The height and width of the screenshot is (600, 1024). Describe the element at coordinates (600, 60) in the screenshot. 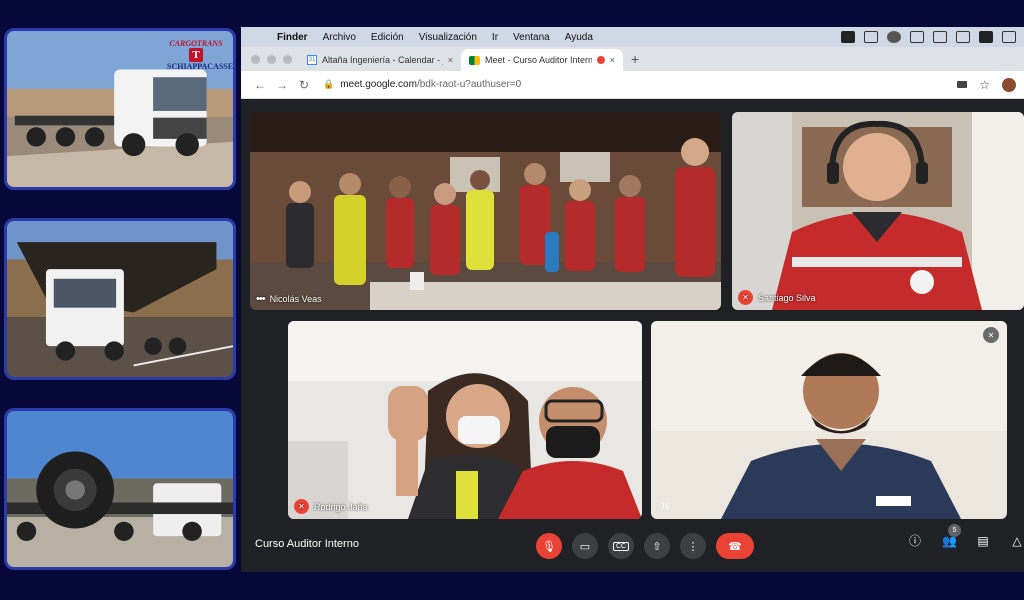

I see `recording-dot-icon` at that location.